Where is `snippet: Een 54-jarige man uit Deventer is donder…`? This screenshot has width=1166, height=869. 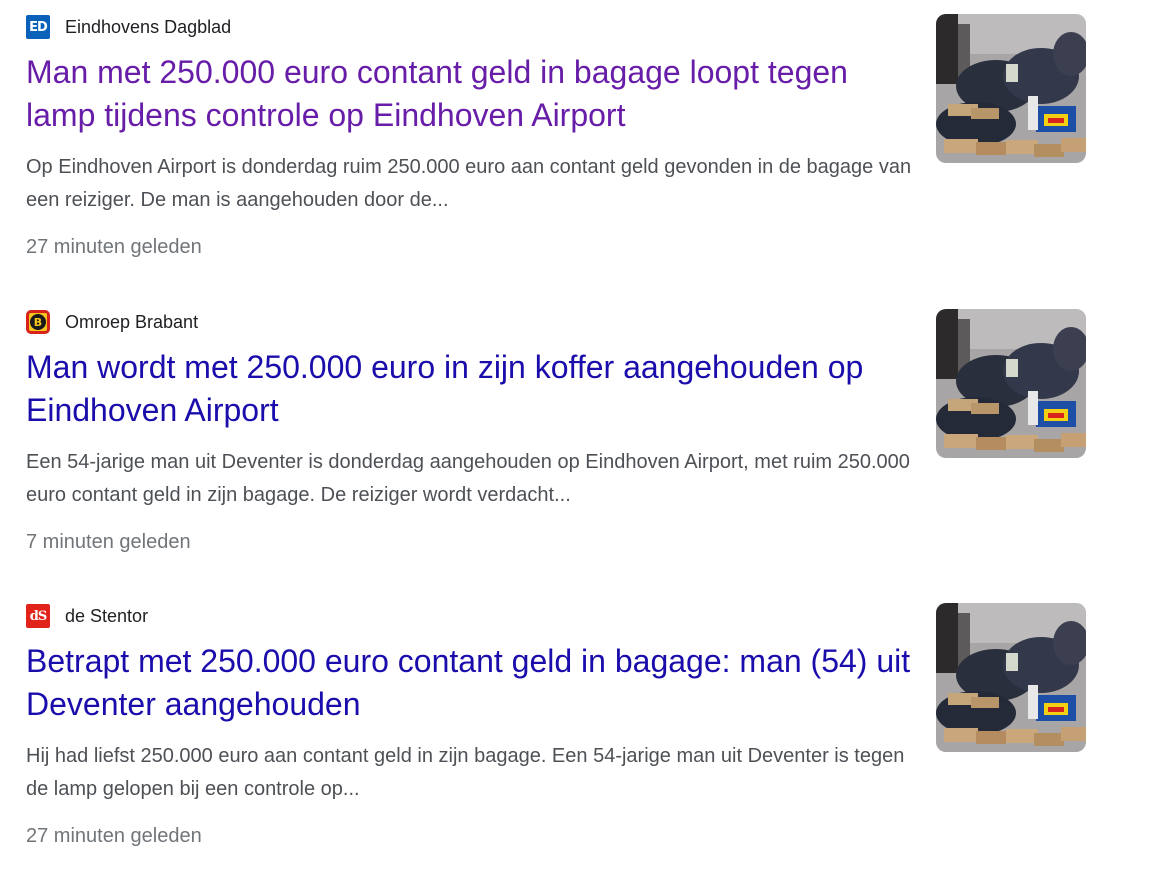 snippet: Een 54-jarige man uit Deventer is donder… is located at coordinates (468, 478).